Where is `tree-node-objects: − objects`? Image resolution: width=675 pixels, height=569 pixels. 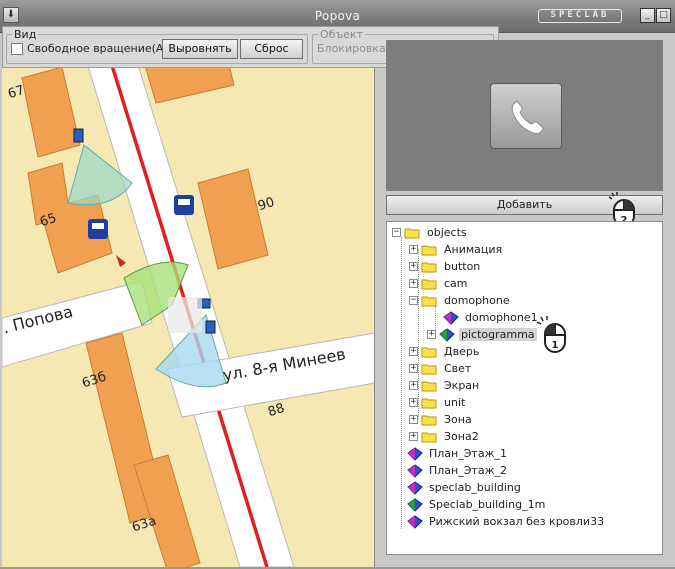
tree-node-objects: − objects is located at coordinates (430, 232).